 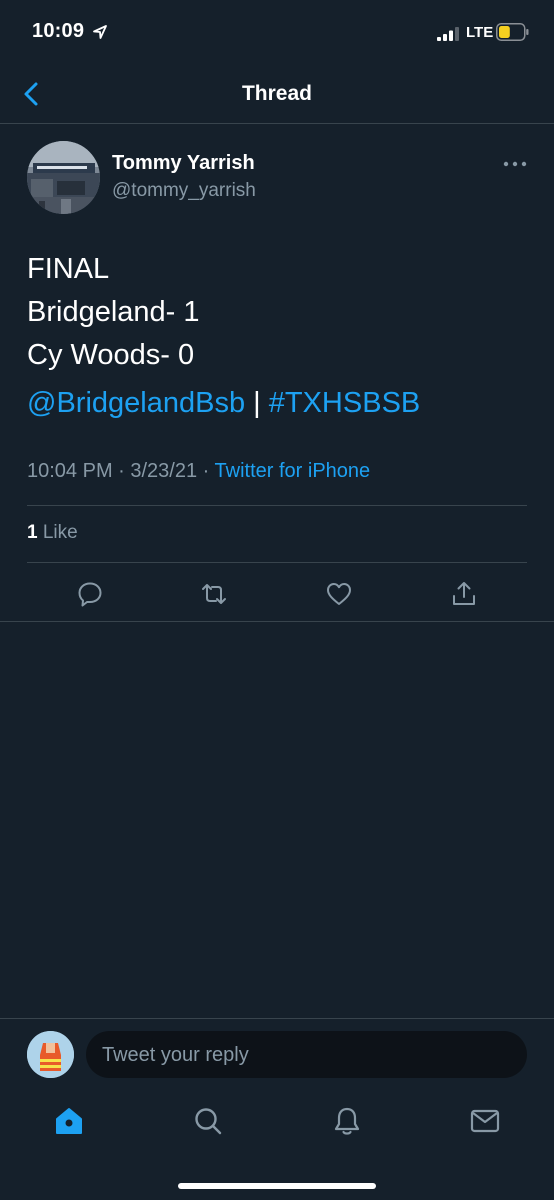 I want to click on tweet-links: @BridgelandBsb | #TXHSBSB, so click(x=223, y=403).